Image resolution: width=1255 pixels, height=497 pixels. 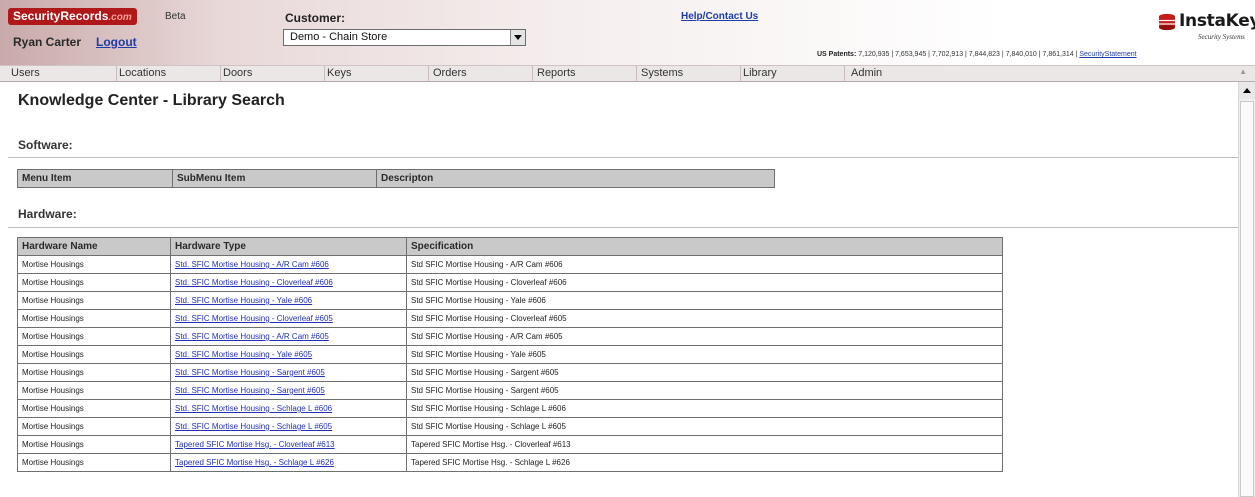 What do you see at coordinates (45, 145) in the screenshot?
I see `software-heading: Software:` at bounding box center [45, 145].